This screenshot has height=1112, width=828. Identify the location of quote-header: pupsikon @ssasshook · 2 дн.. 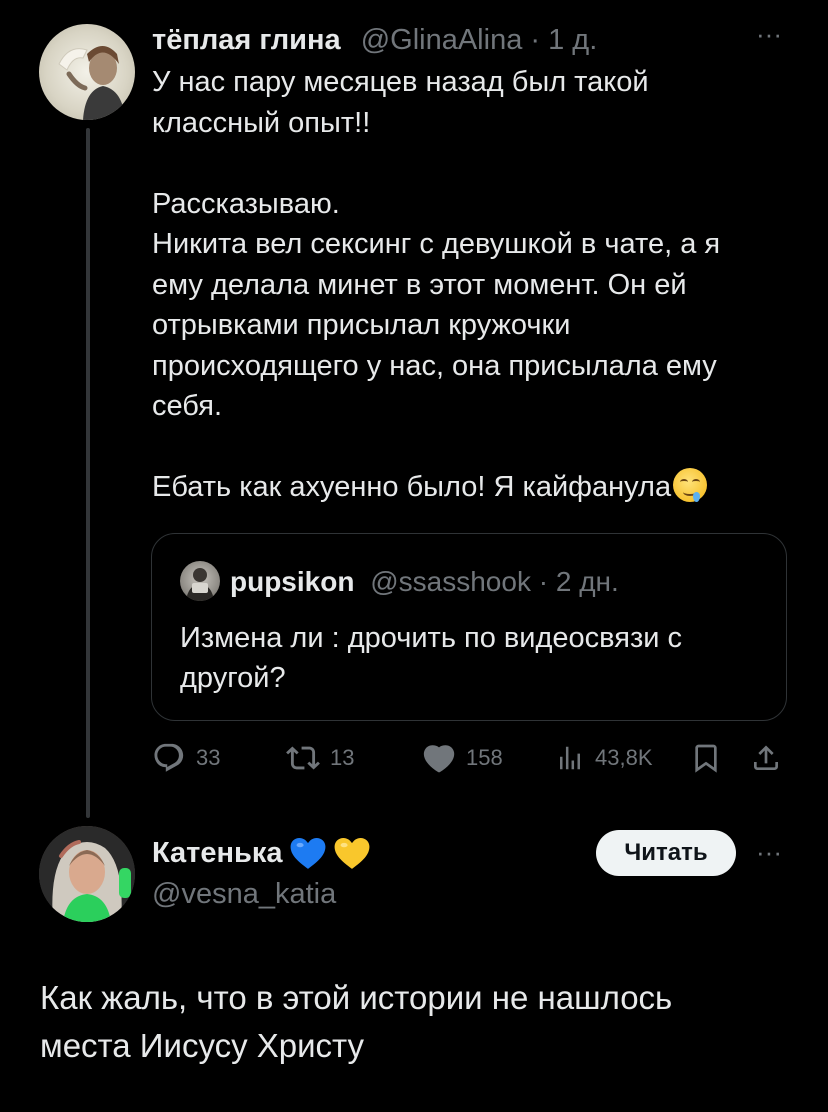
(424, 582).